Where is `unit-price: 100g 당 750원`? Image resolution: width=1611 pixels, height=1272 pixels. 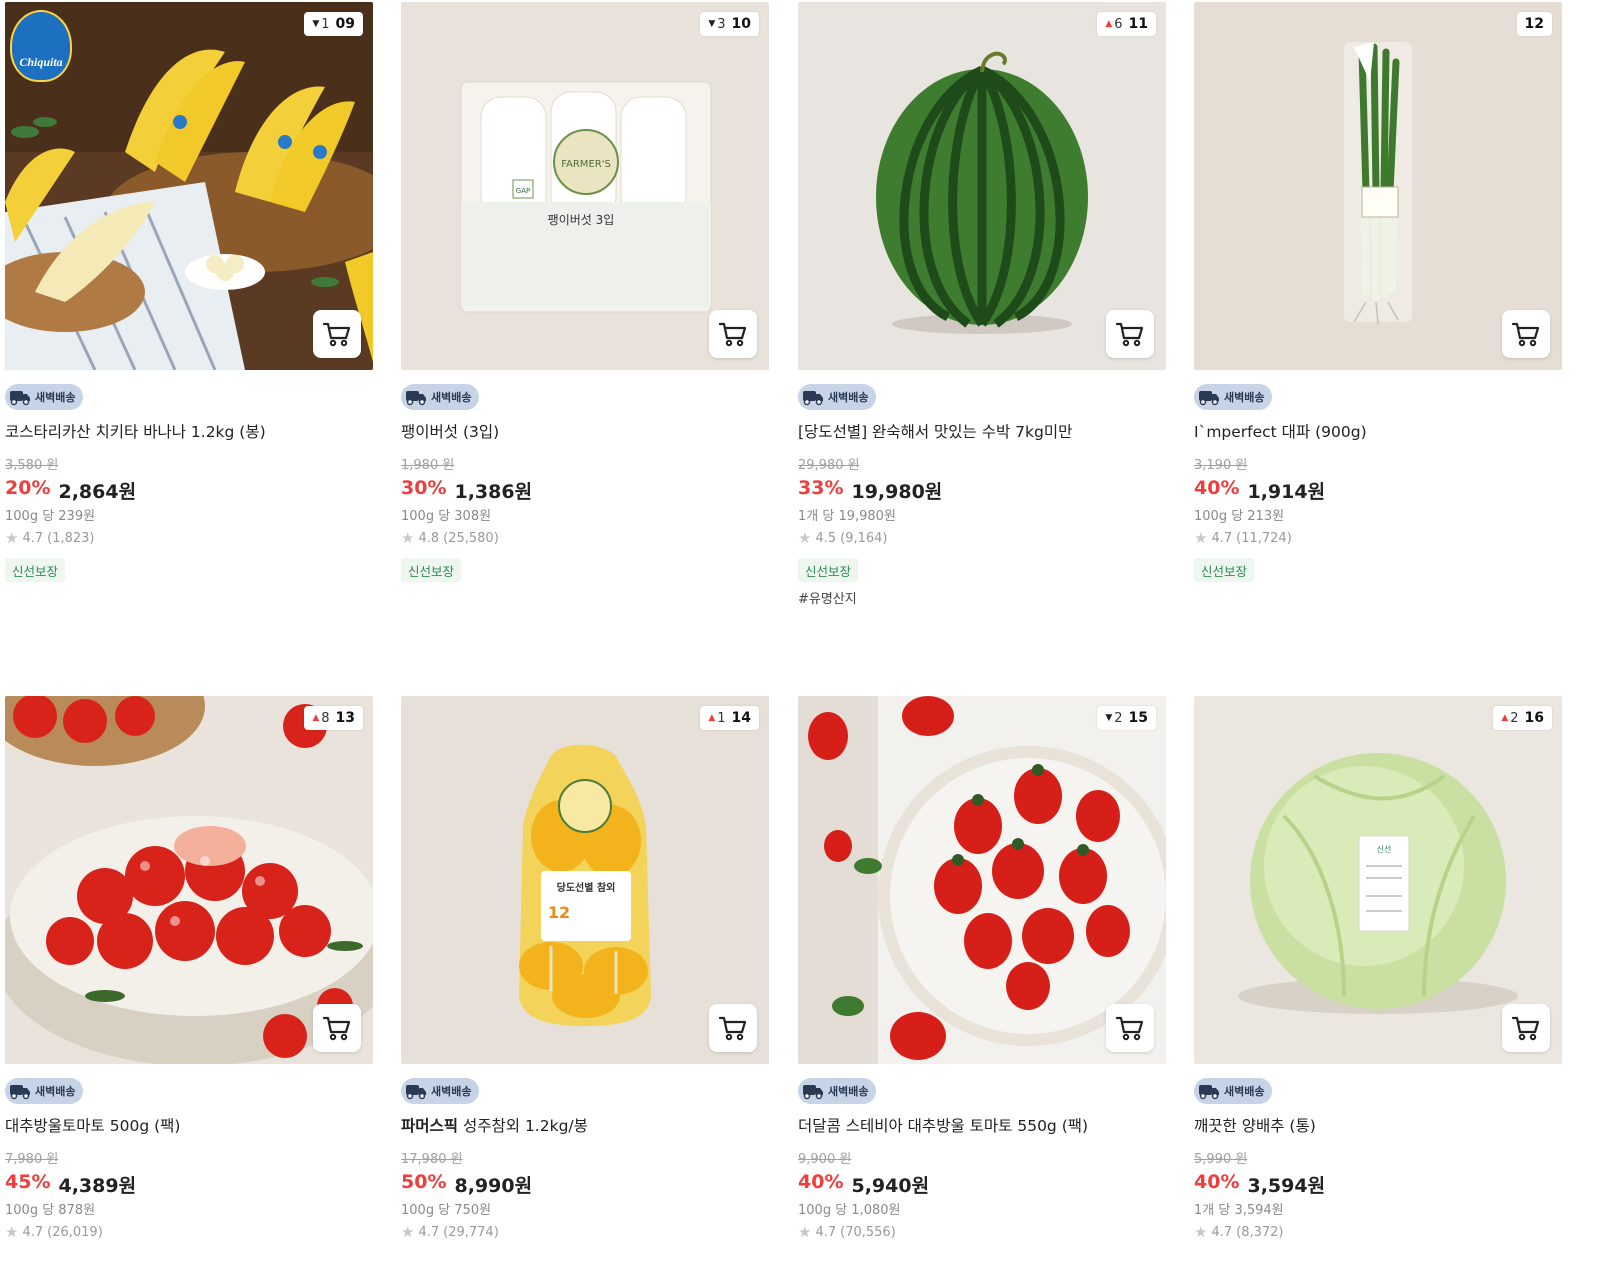 unit-price: 100g 당 750원 is located at coordinates (446, 1210).